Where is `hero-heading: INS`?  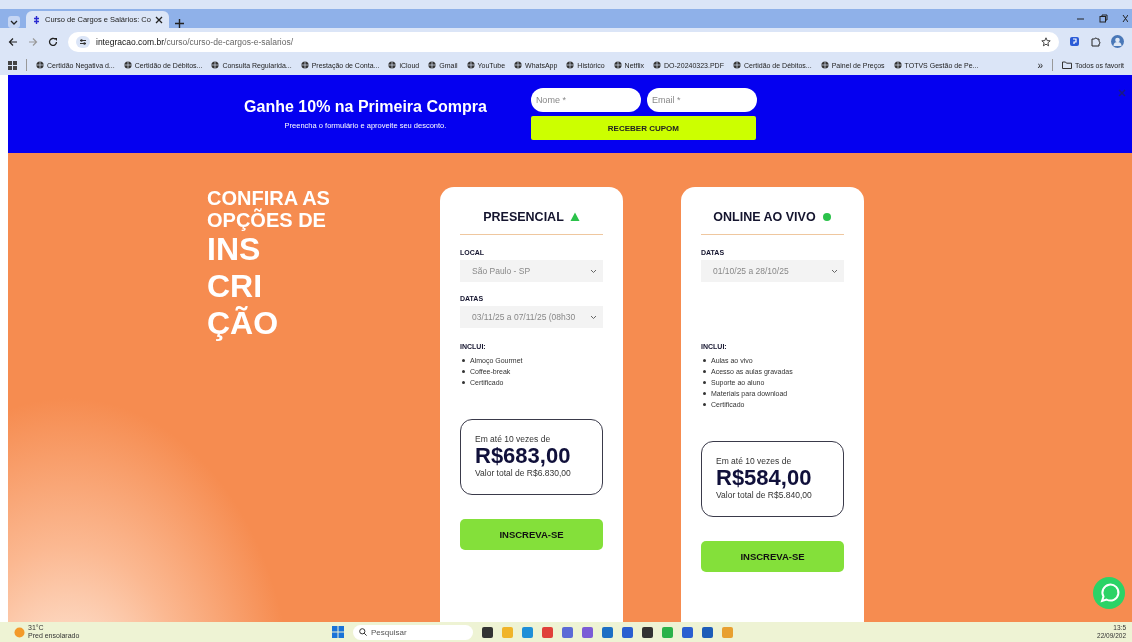
hero-heading: INS is located at coordinates (234, 249).